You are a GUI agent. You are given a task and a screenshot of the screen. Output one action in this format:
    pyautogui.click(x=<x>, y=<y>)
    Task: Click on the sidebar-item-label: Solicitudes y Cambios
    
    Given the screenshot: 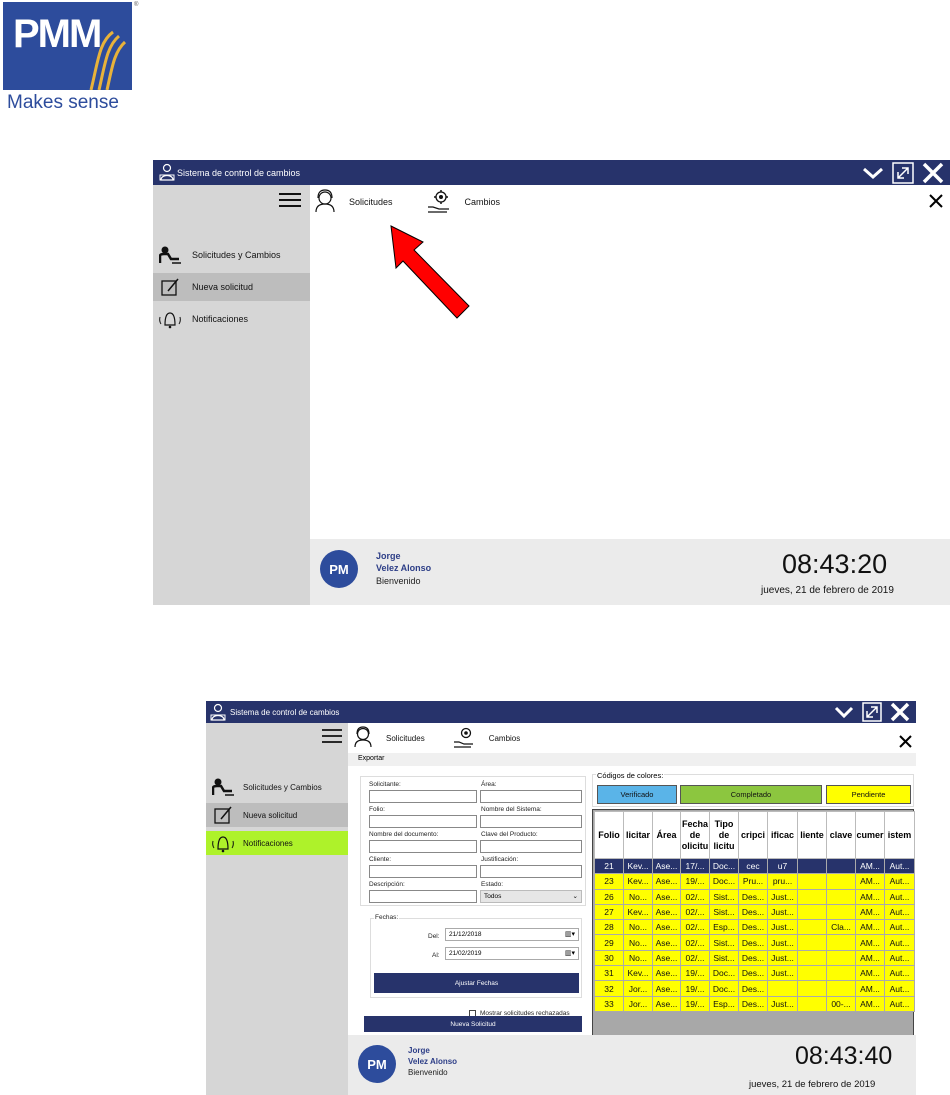 What is the action you would take?
    pyautogui.click(x=236, y=255)
    